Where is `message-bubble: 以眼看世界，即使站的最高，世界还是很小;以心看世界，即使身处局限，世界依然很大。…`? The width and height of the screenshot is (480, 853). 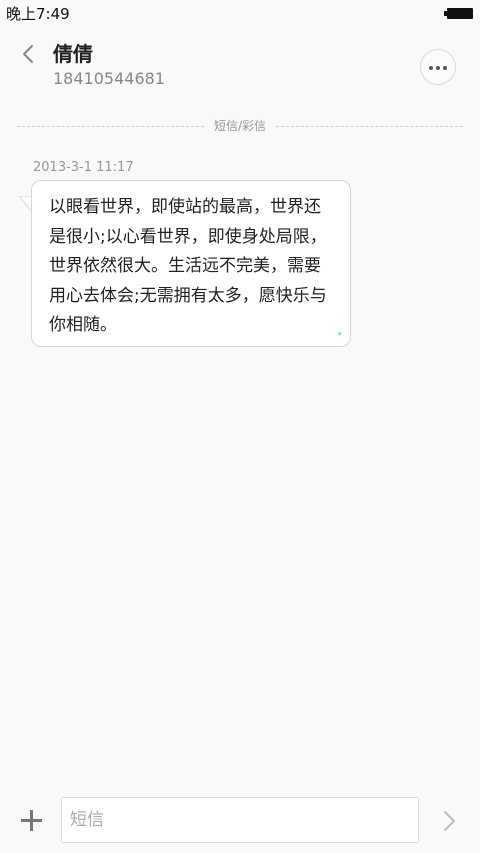 message-bubble: 以眼看世界，即使站的最高，世界还是很小;以心看世界，即使身处局限，世界依然很大。… is located at coordinates (191, 263).